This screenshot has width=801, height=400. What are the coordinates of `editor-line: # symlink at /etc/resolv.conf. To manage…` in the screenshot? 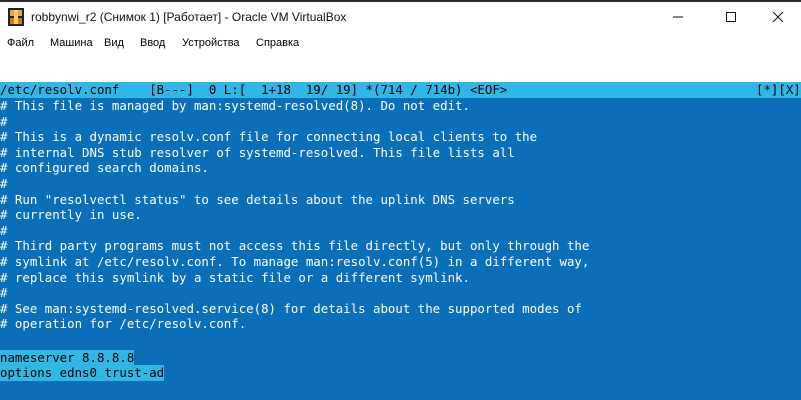 It's located at (294, 262).